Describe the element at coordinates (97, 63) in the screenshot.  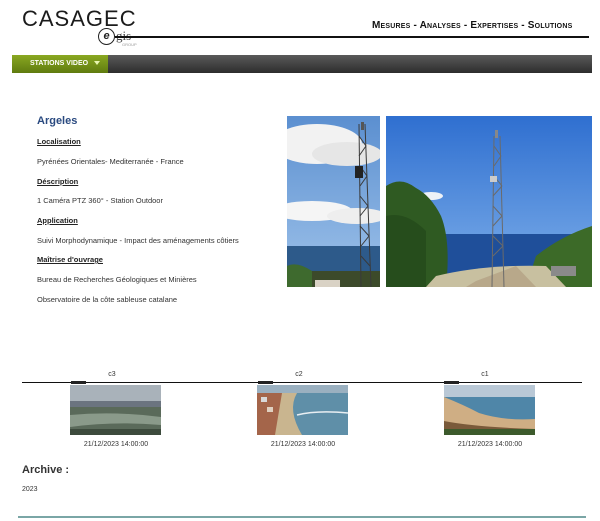
I see `dropdown-caret-icon` at that location.